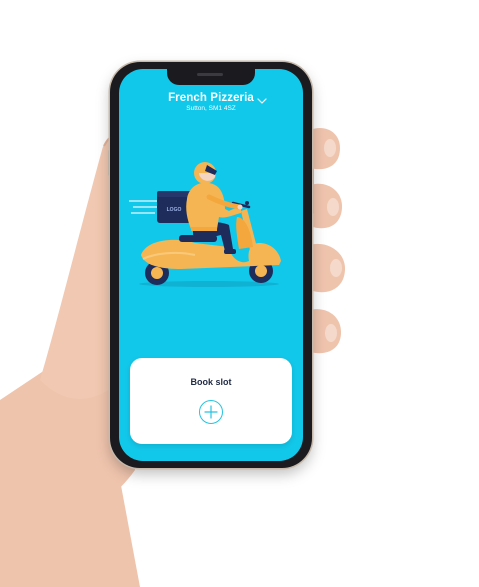 This screenshot has height=587, width=479. Describe the element at coordinates (211, 108) in the screenshot. I see `restaurant-address: Sutton, SM1 4SZ` at that location.